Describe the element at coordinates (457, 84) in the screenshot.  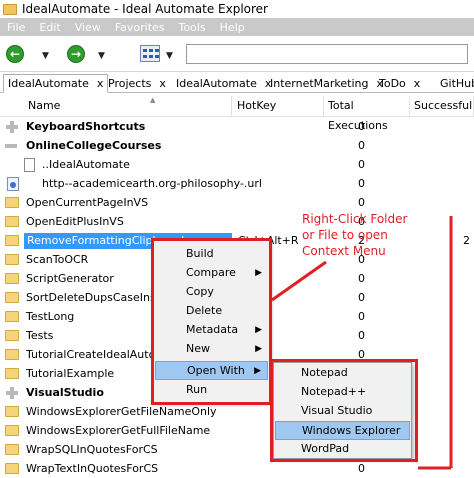
I see `tab-github: GitHub` at that location.